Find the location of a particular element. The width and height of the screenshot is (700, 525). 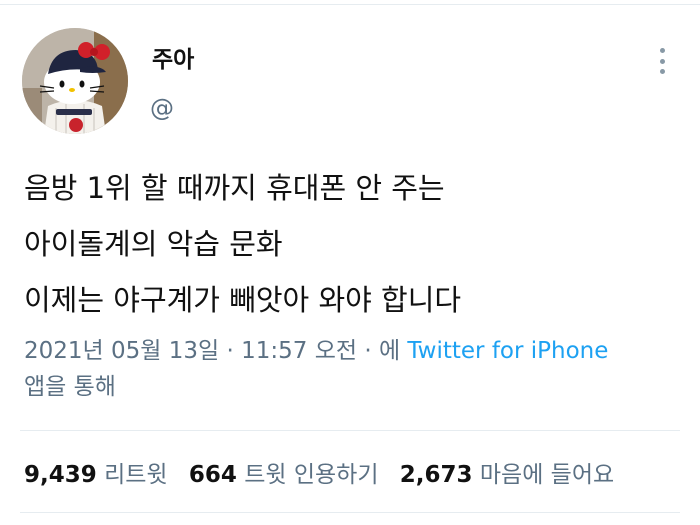

more-options-button is located at coordinates (662, 61).